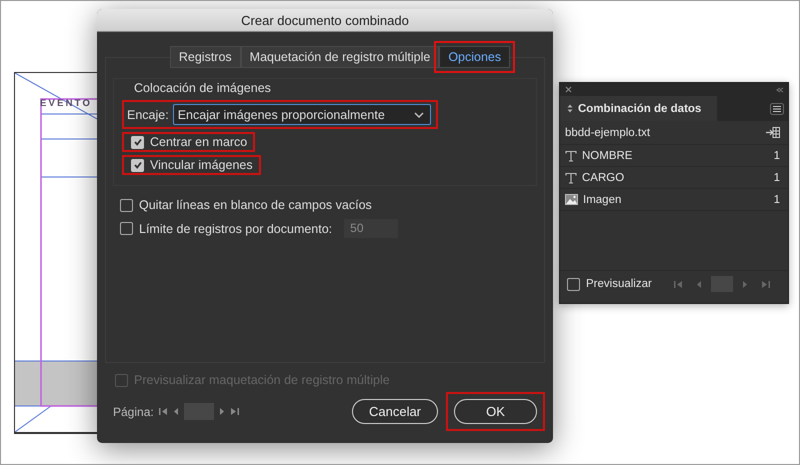 Image resolution: width=800 pixels, height=465 pixels. What do you see at coordinates (199, 142) in the screenshot?
I see `checkbox-label: Centrar en marco` at bounding box center [199, 142].